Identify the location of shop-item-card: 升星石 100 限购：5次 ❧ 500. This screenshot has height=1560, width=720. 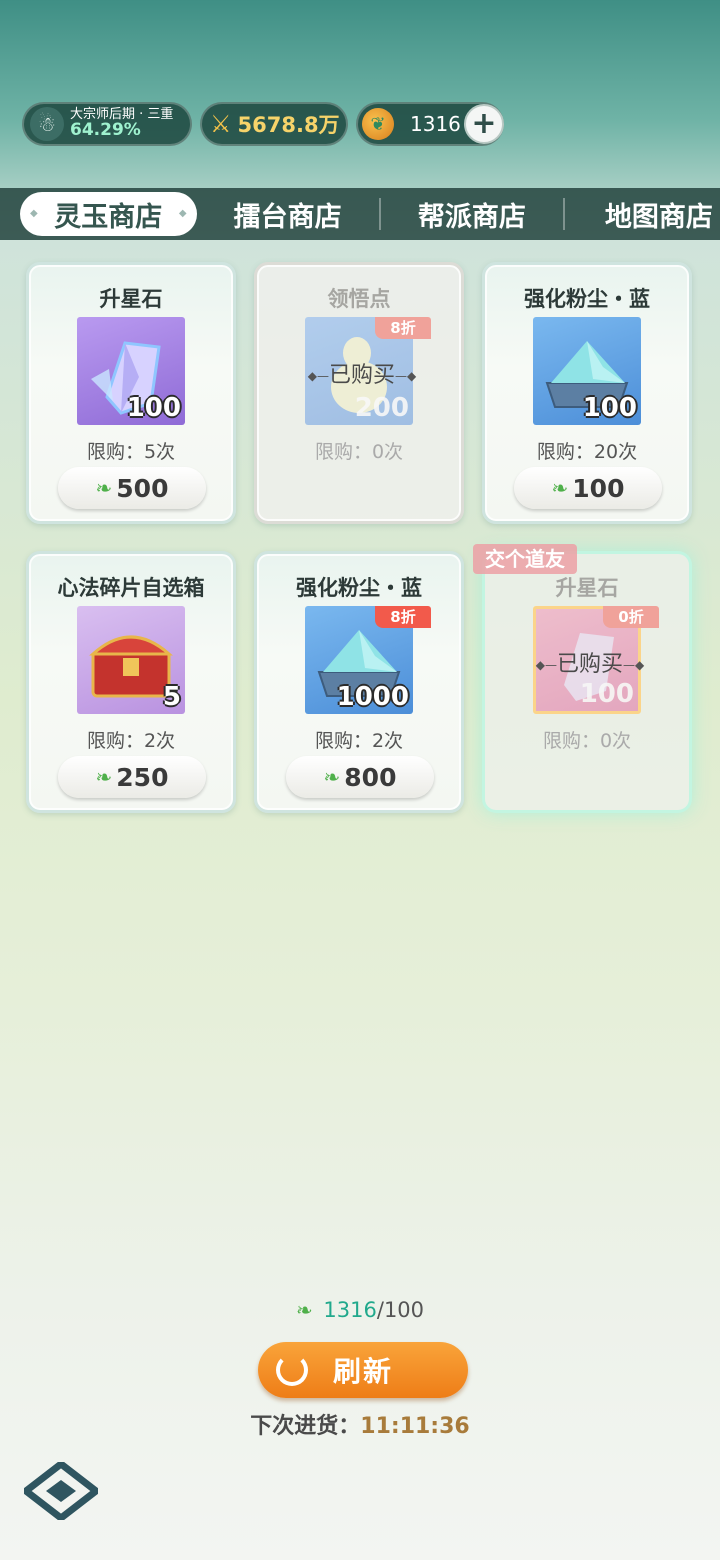
(131, 393).